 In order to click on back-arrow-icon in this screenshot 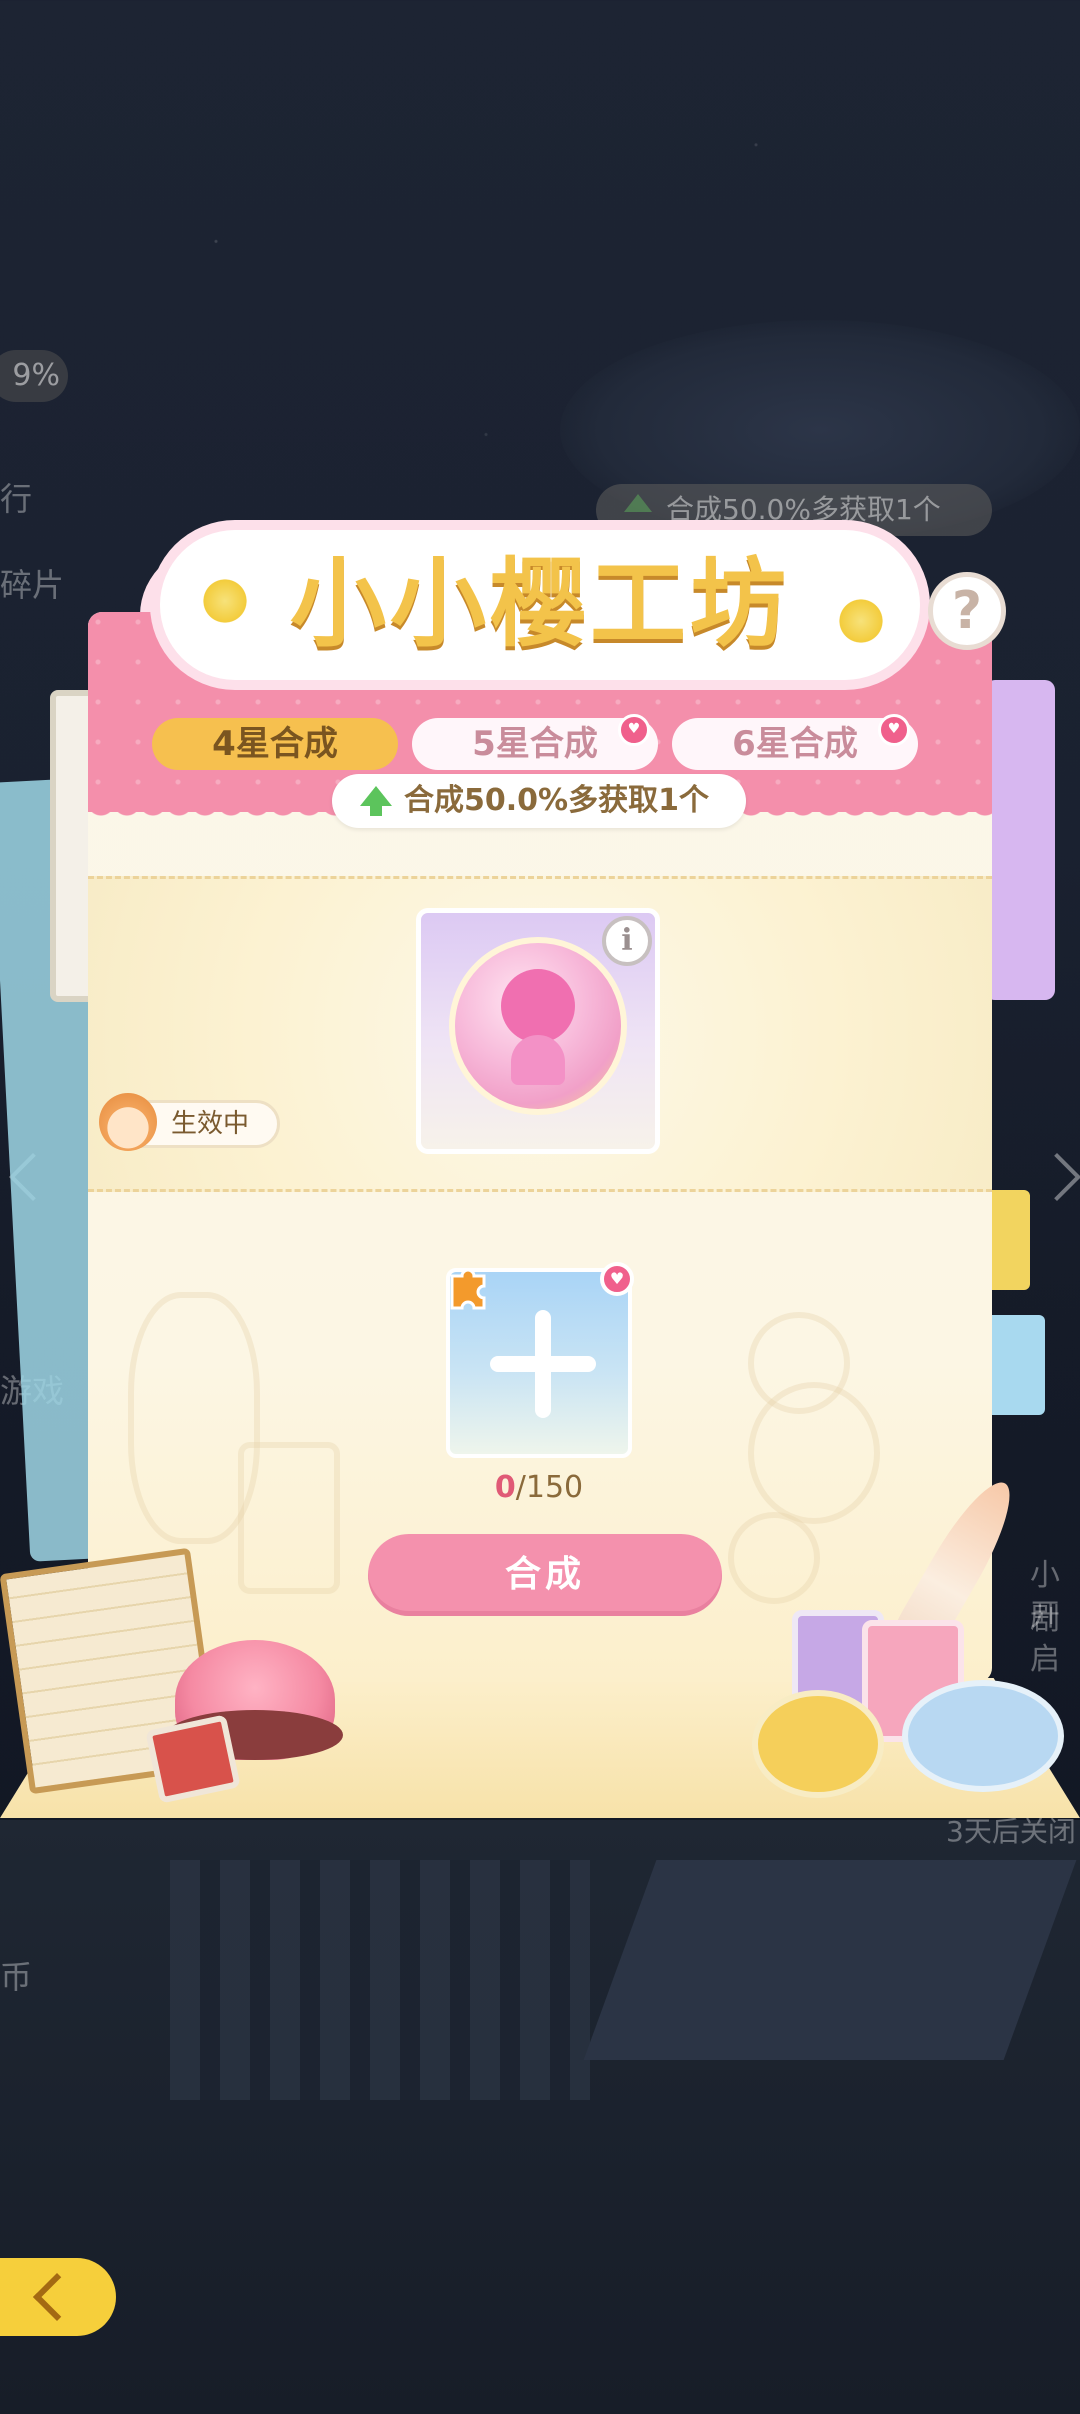, I will do `click(57, 2297)`.